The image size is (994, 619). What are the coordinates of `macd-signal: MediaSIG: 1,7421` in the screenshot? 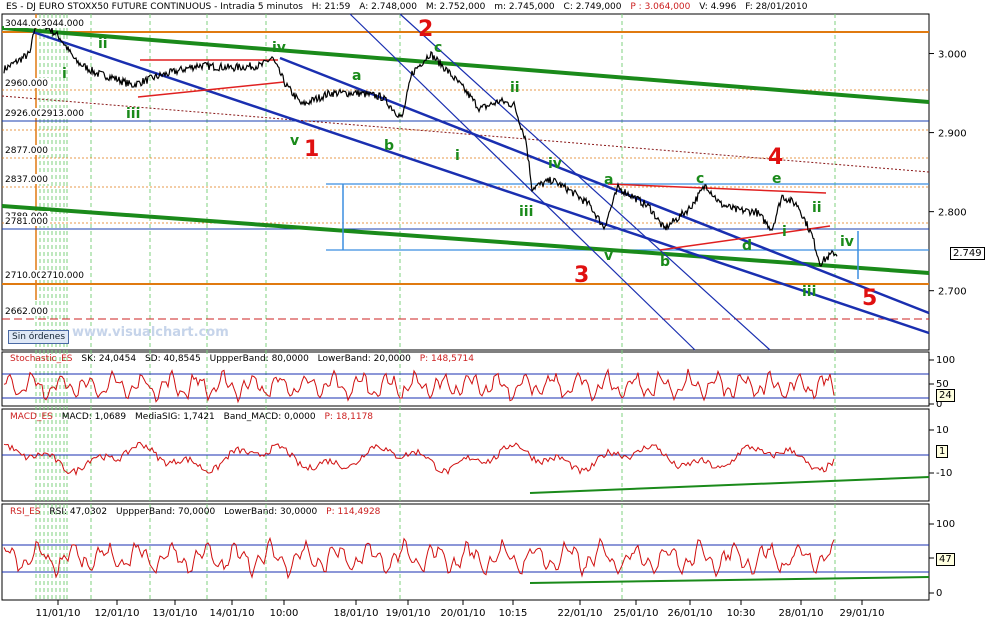 It's located at (175, 417).